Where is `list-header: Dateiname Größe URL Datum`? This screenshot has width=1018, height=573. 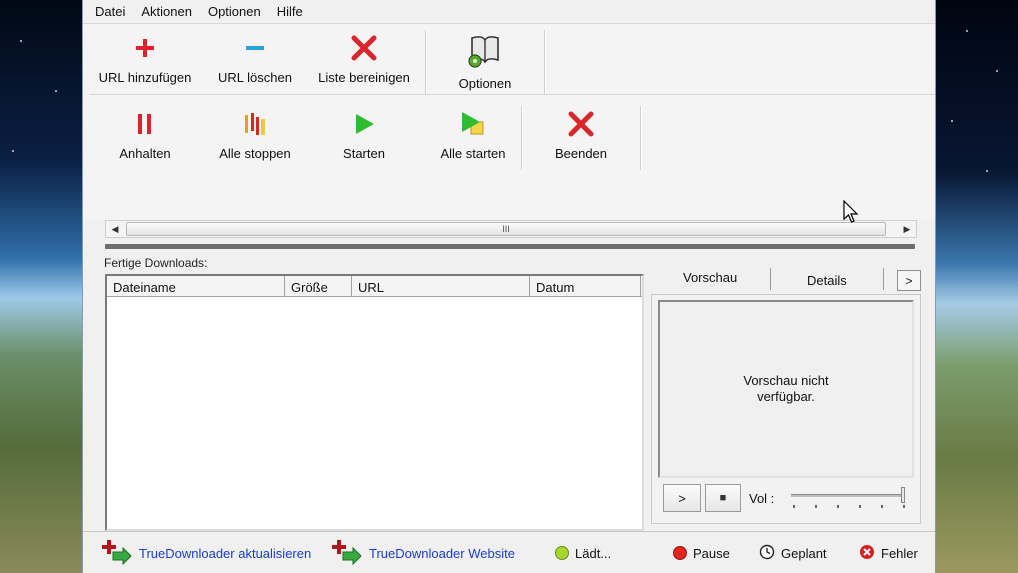 list-header: Dateiname Größe URL Datum is located at coordinates (374, 286).